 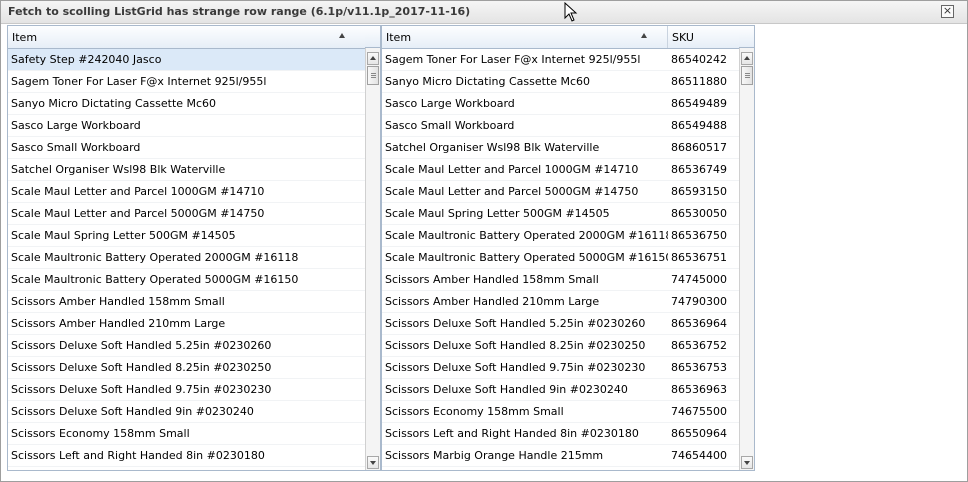 What do you see at coordinates (704, 37) in the screenshot?
I see `right-header-sku: SKU` at bounding box center [704, 37].